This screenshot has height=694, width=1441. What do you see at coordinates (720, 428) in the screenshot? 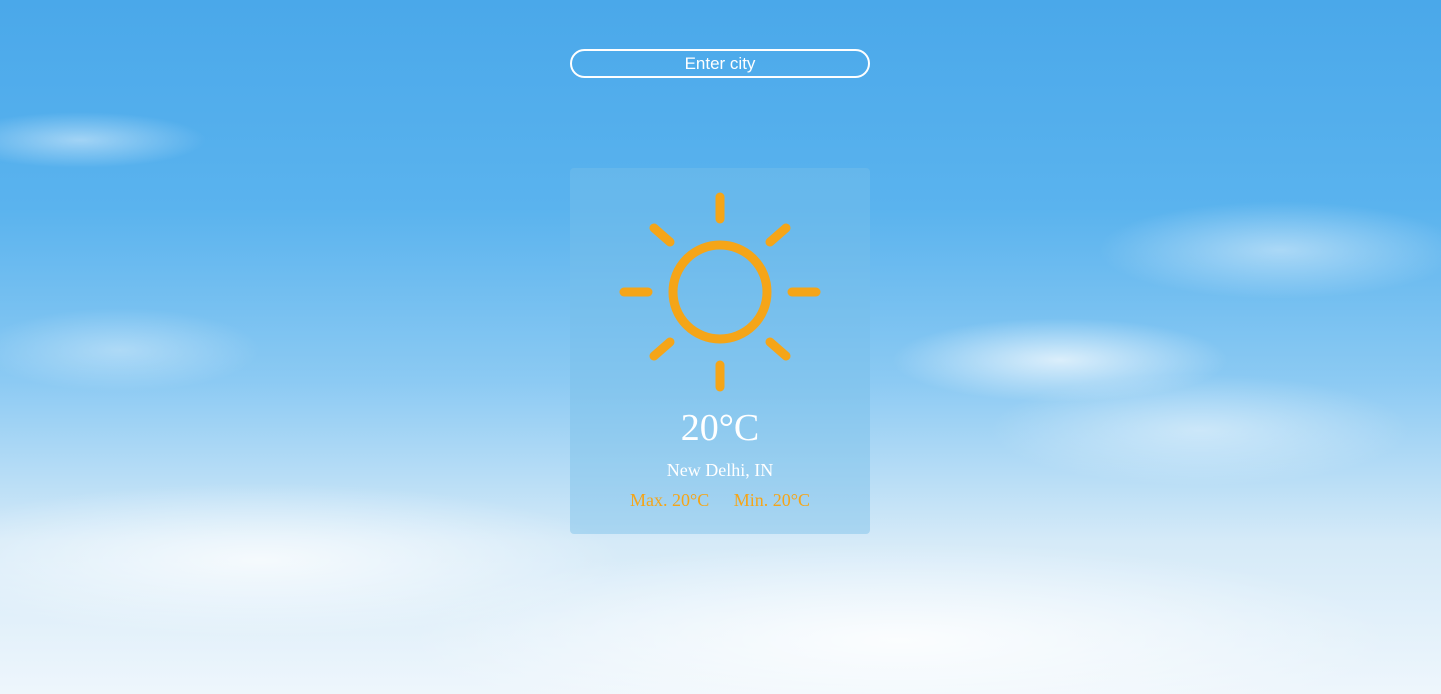
I see `temperature-value: 20°C` at bounding box center [720, 428].